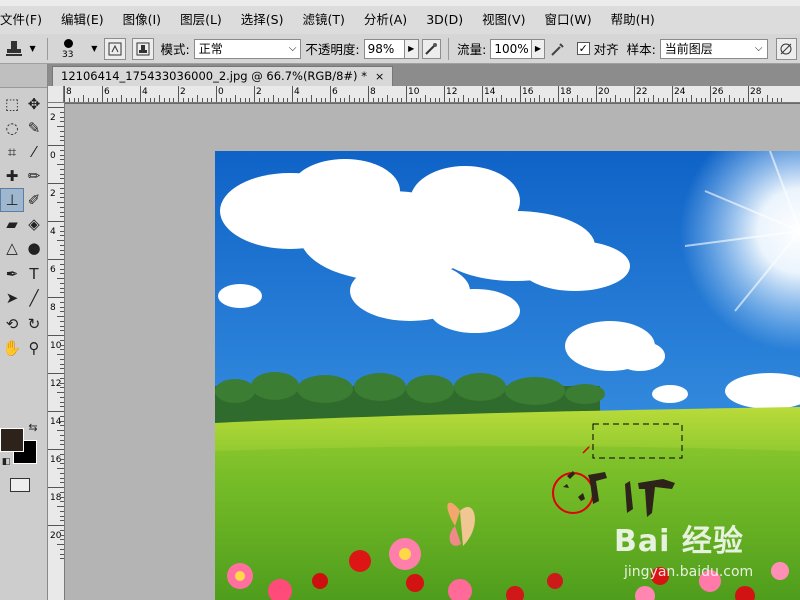 This screenshot has width=800, height=600. Describe the element at coordinates (142, 48) in the screenshot. I see `clone-source-button` at that location.